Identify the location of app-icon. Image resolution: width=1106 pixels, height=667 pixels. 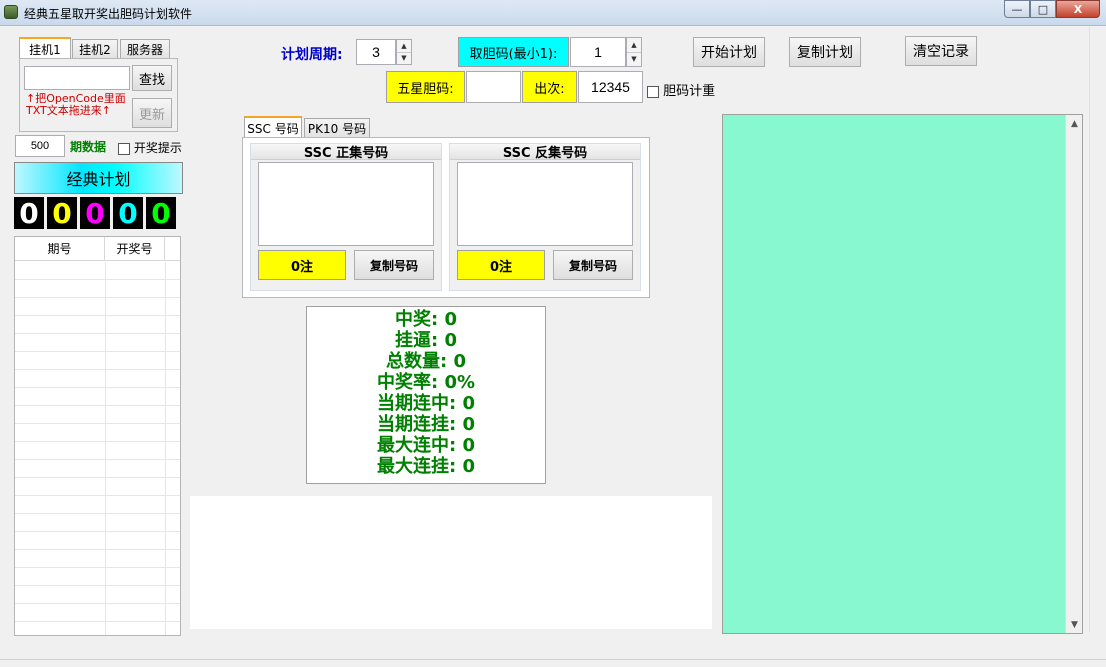
(11, 12).